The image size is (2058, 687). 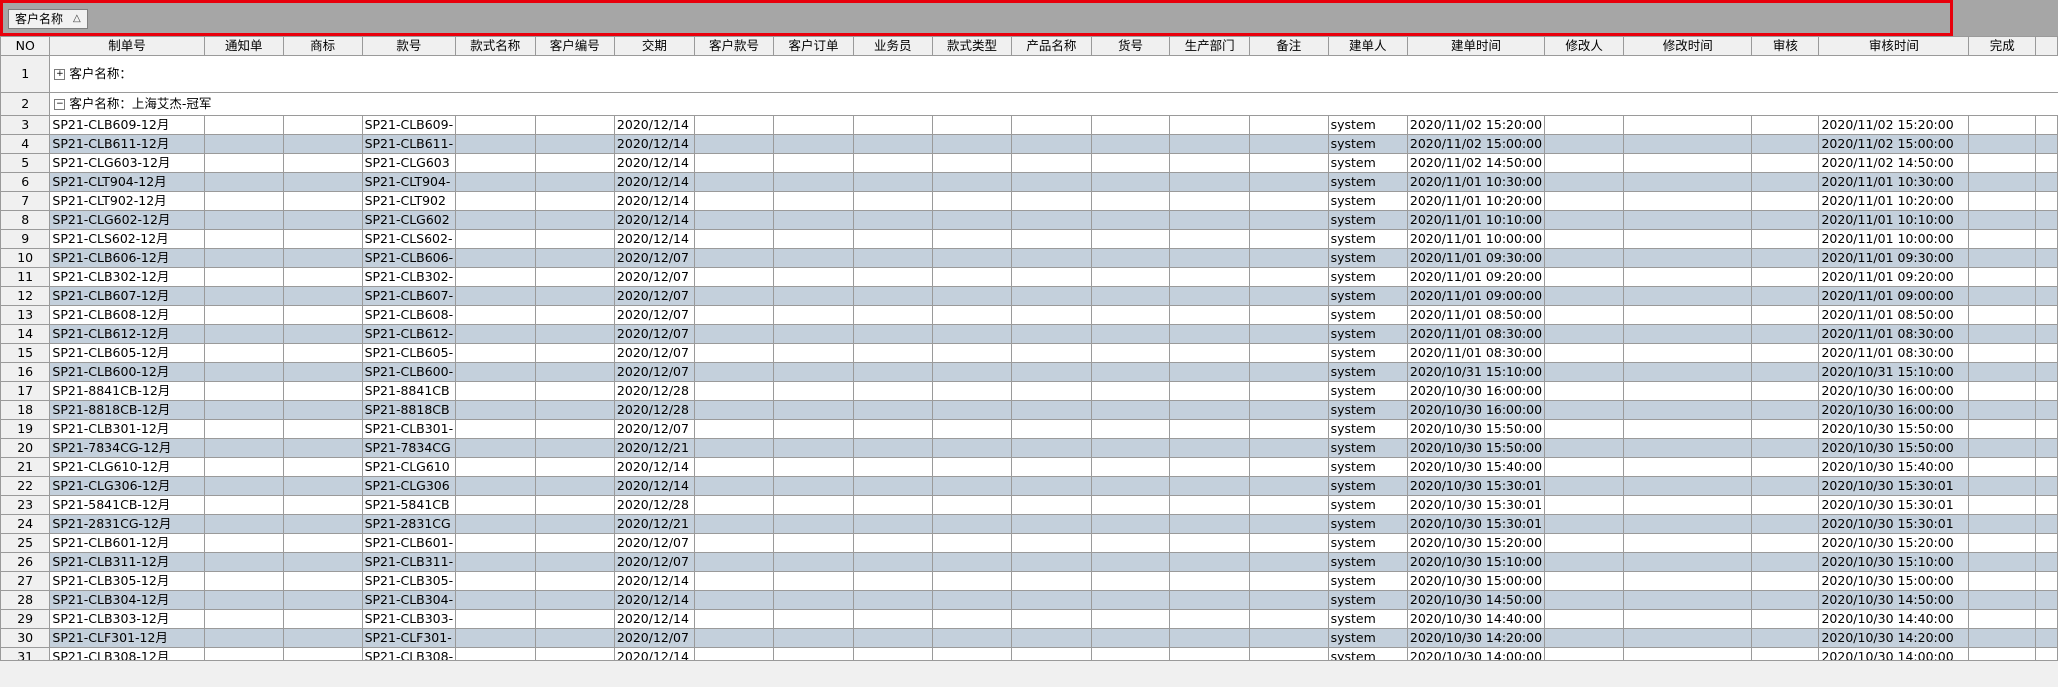 I want to click on table-cell: 2020/11/02 14:50:00, so click(x=1894, y=163).